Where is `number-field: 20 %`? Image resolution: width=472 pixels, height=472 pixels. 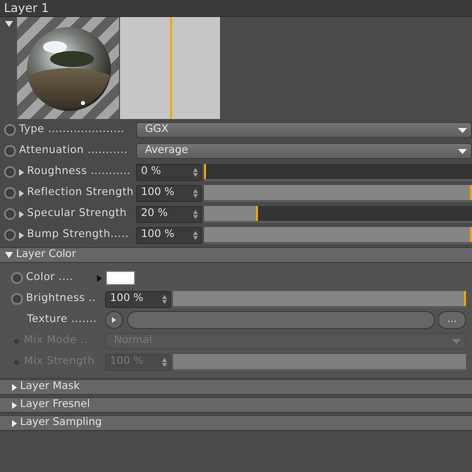 number-field: 20 % is located at coordinates (169, 214).